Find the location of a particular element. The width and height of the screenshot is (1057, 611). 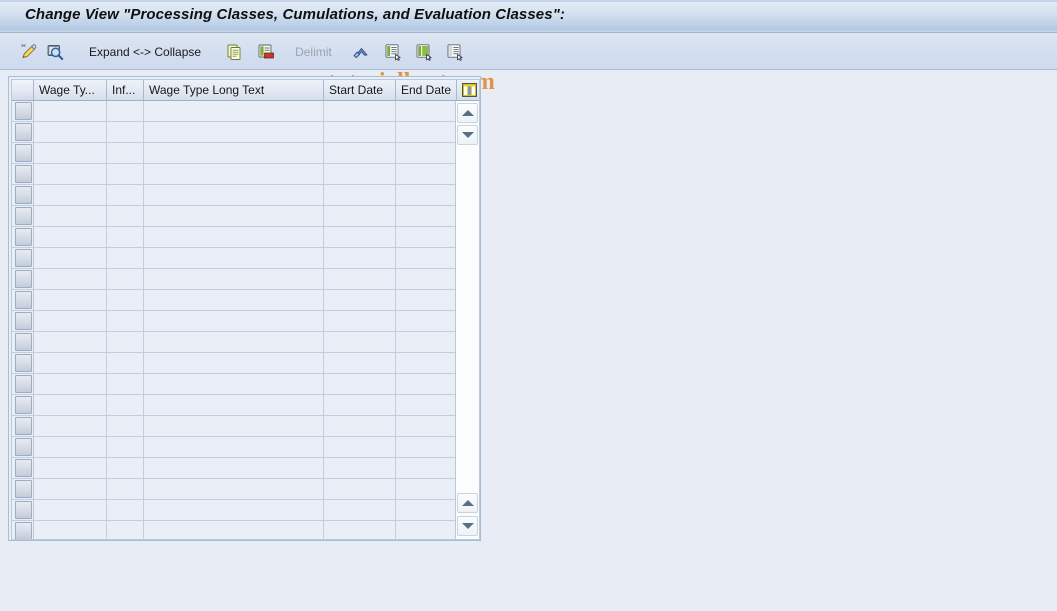

delimit-button: Delimit is located at coordinates (313, 52).